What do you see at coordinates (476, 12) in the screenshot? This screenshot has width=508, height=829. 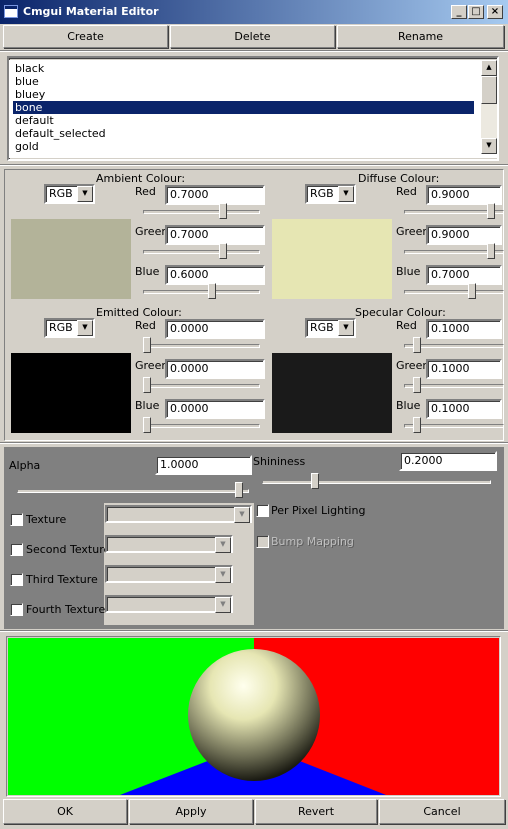 I see `maximize-button: □` at bounding box center [476, 12].